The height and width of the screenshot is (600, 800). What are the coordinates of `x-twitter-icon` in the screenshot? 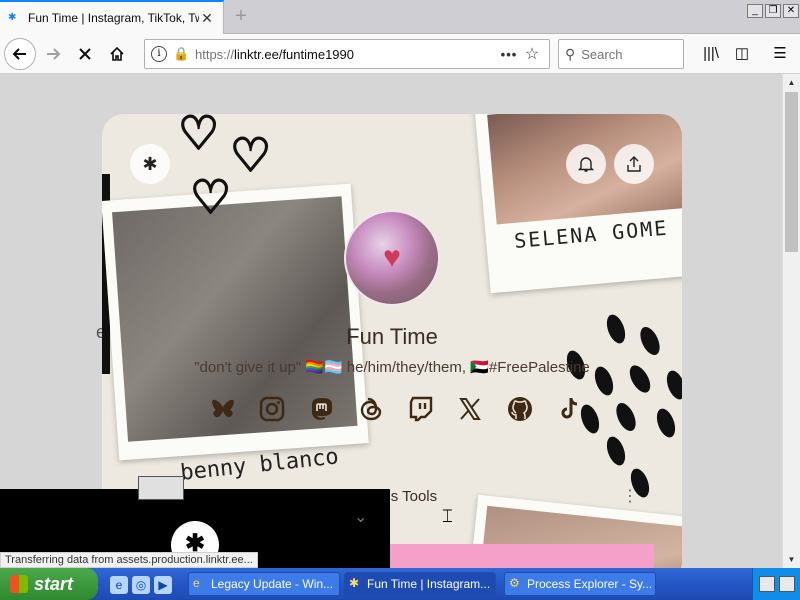 It's located at (470, 409).